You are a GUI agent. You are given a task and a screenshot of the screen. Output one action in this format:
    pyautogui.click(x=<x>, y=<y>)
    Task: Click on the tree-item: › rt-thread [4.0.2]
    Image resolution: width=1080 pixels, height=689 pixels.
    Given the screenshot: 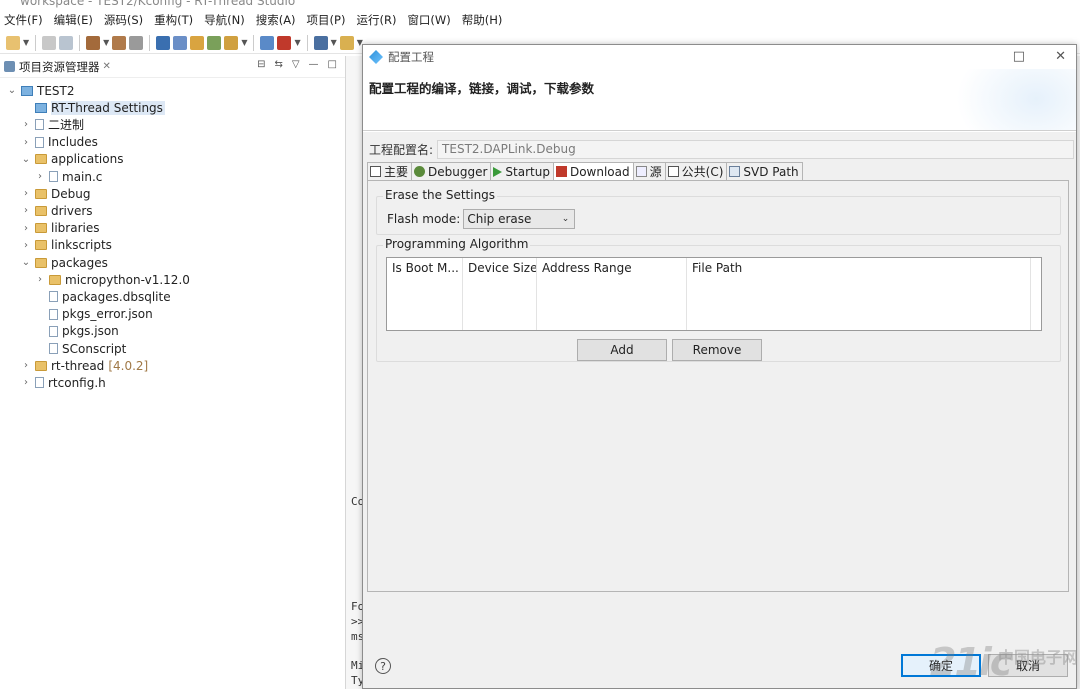 What is the action you would take?
    pyautogui.click(x=84, y=365)
    